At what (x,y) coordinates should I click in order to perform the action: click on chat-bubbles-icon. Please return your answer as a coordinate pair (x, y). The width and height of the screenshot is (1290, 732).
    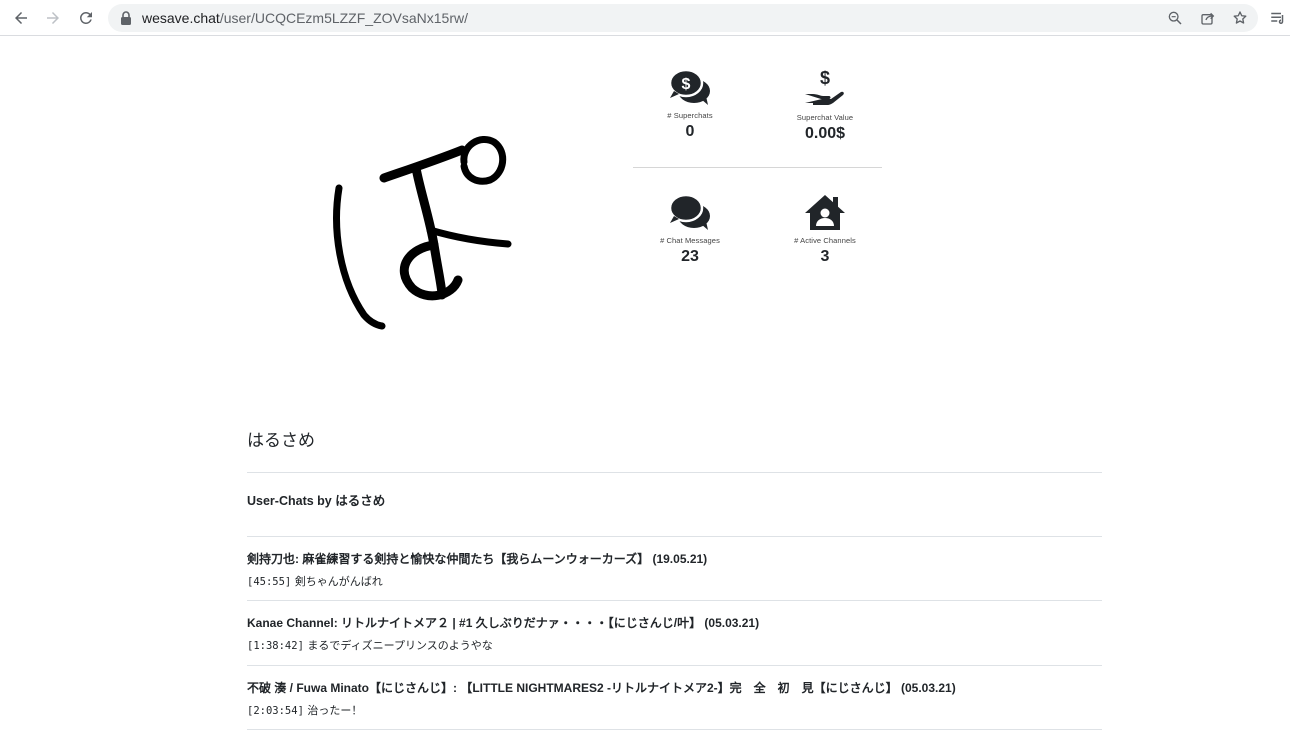
    Looking at the image, I should click on (689, 211).